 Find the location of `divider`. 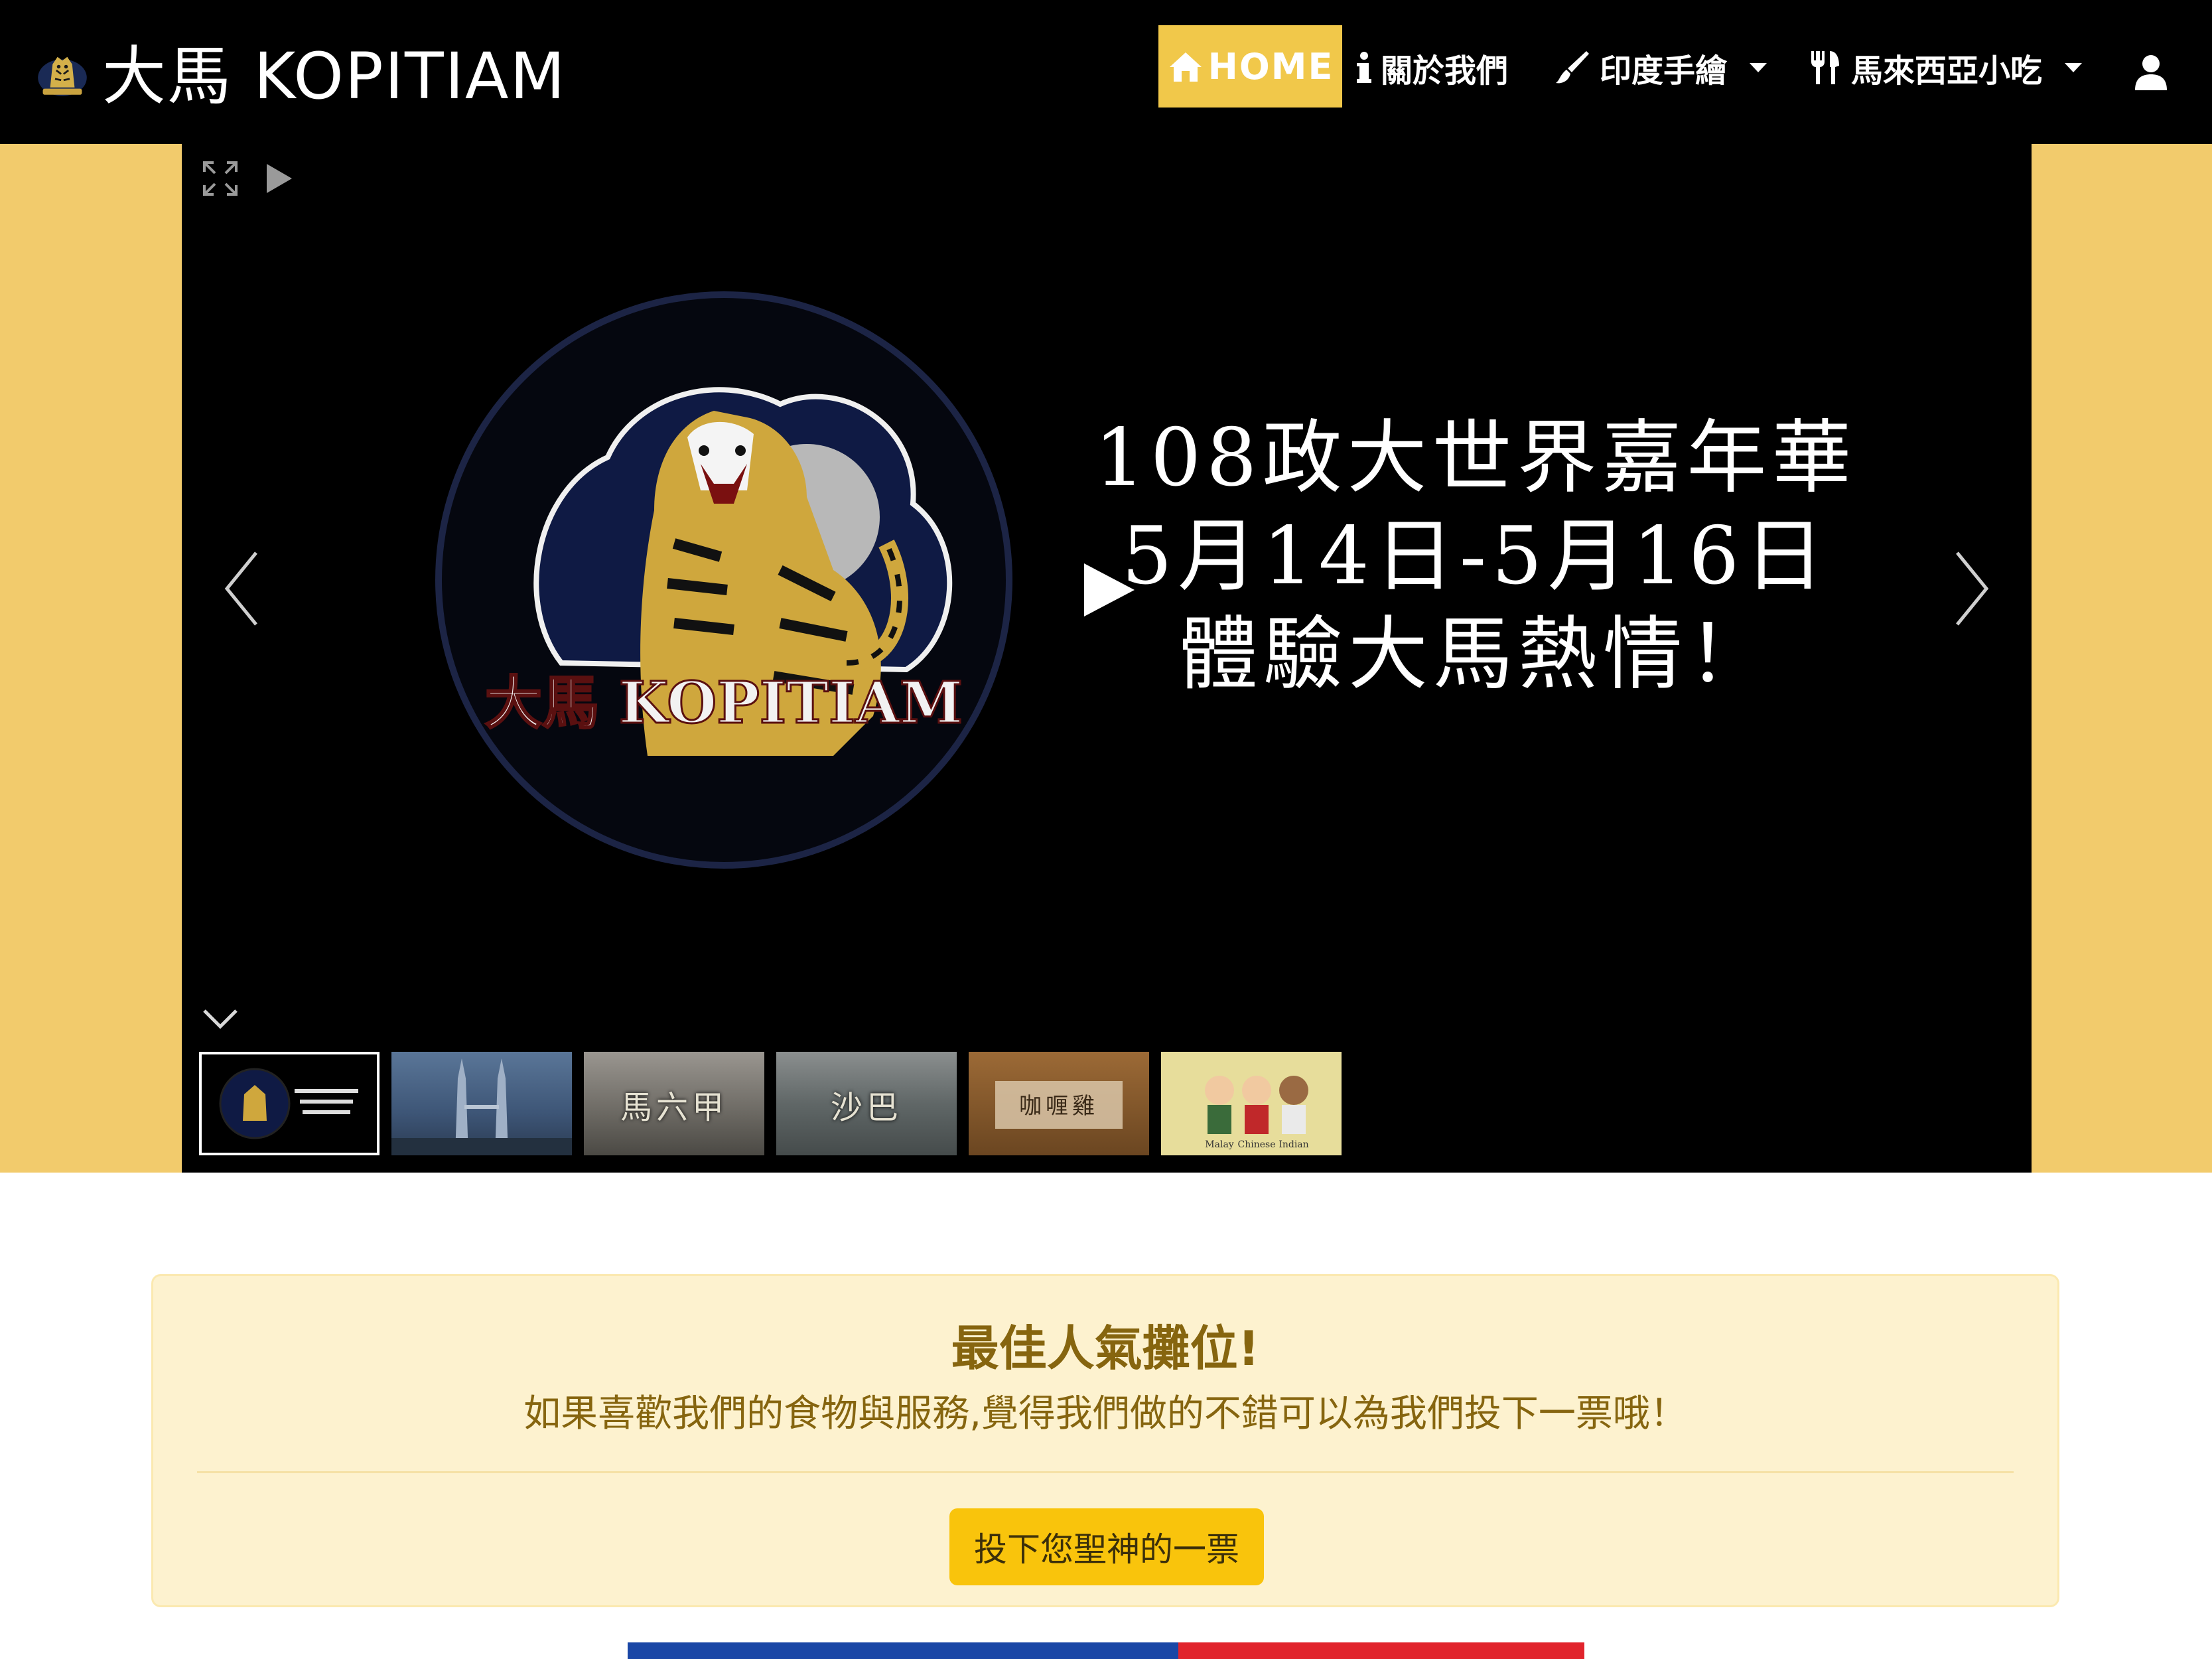

divider is located at coordinates (1105, 1472).